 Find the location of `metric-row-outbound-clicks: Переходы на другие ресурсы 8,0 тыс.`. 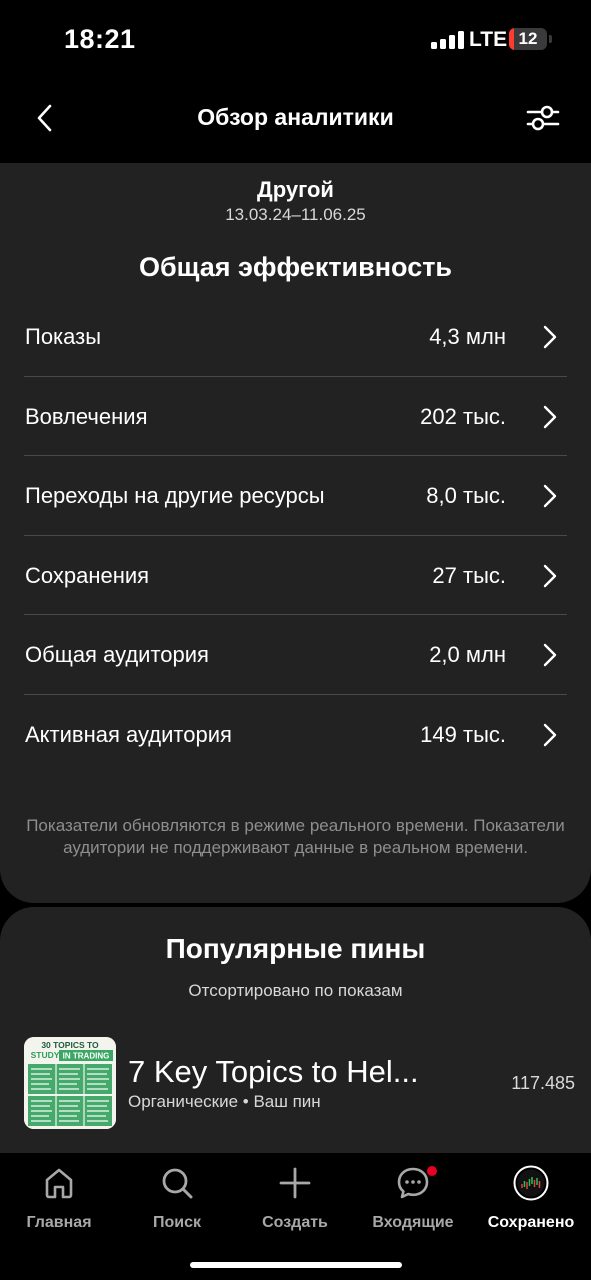

metric-row-outbound-clicks: Переходы на другие ресурсы 8,0 тыс. is located at coordinates (295, 496).